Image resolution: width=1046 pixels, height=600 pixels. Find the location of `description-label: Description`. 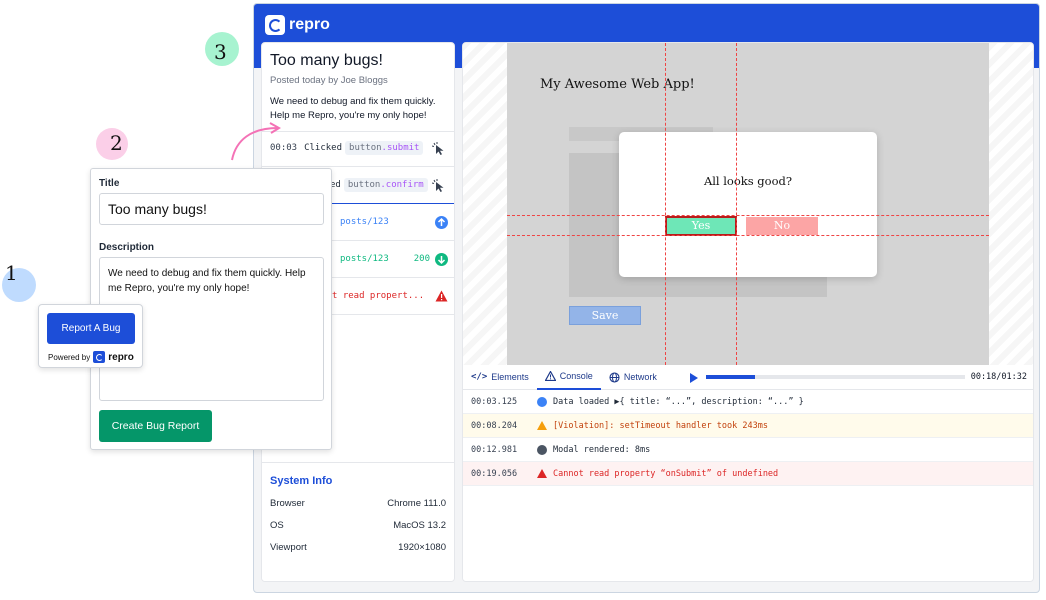

description-label: Description is located at coordinates (127, 247).